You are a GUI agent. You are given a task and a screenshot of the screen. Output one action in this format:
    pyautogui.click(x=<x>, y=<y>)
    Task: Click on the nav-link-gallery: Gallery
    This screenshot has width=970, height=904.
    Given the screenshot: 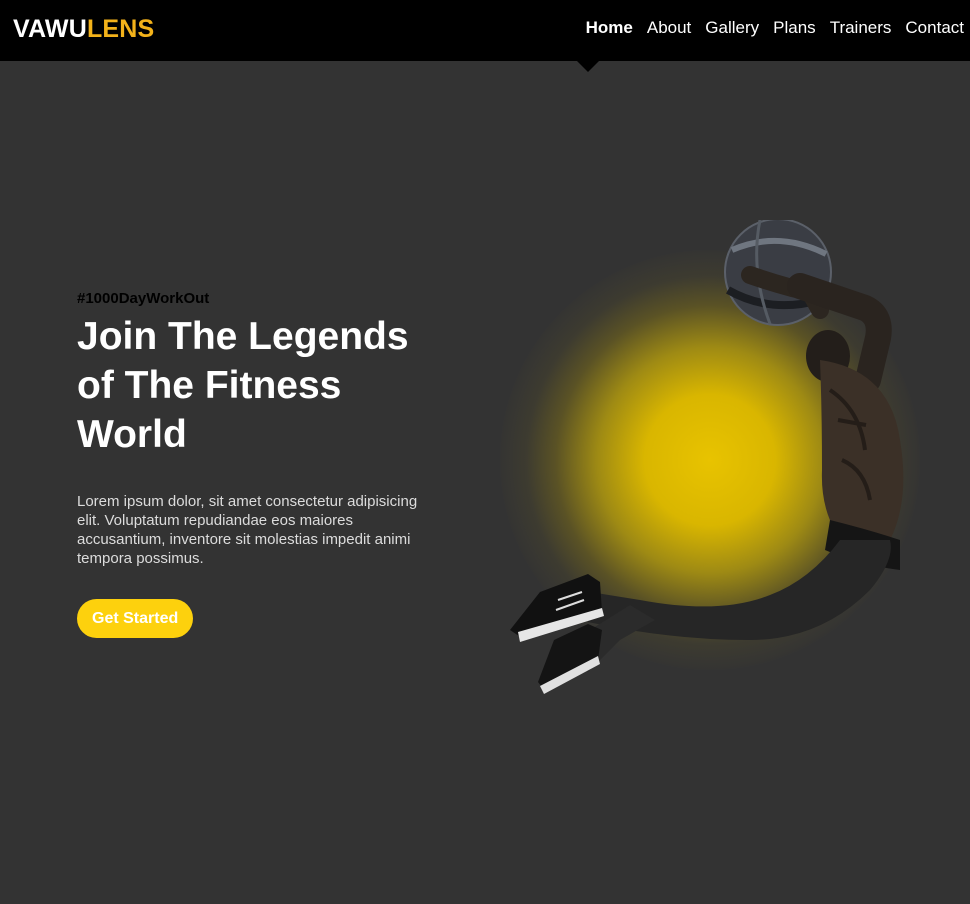 What is the action you would take?
    pyautogui.click(x=732, y=28)
    